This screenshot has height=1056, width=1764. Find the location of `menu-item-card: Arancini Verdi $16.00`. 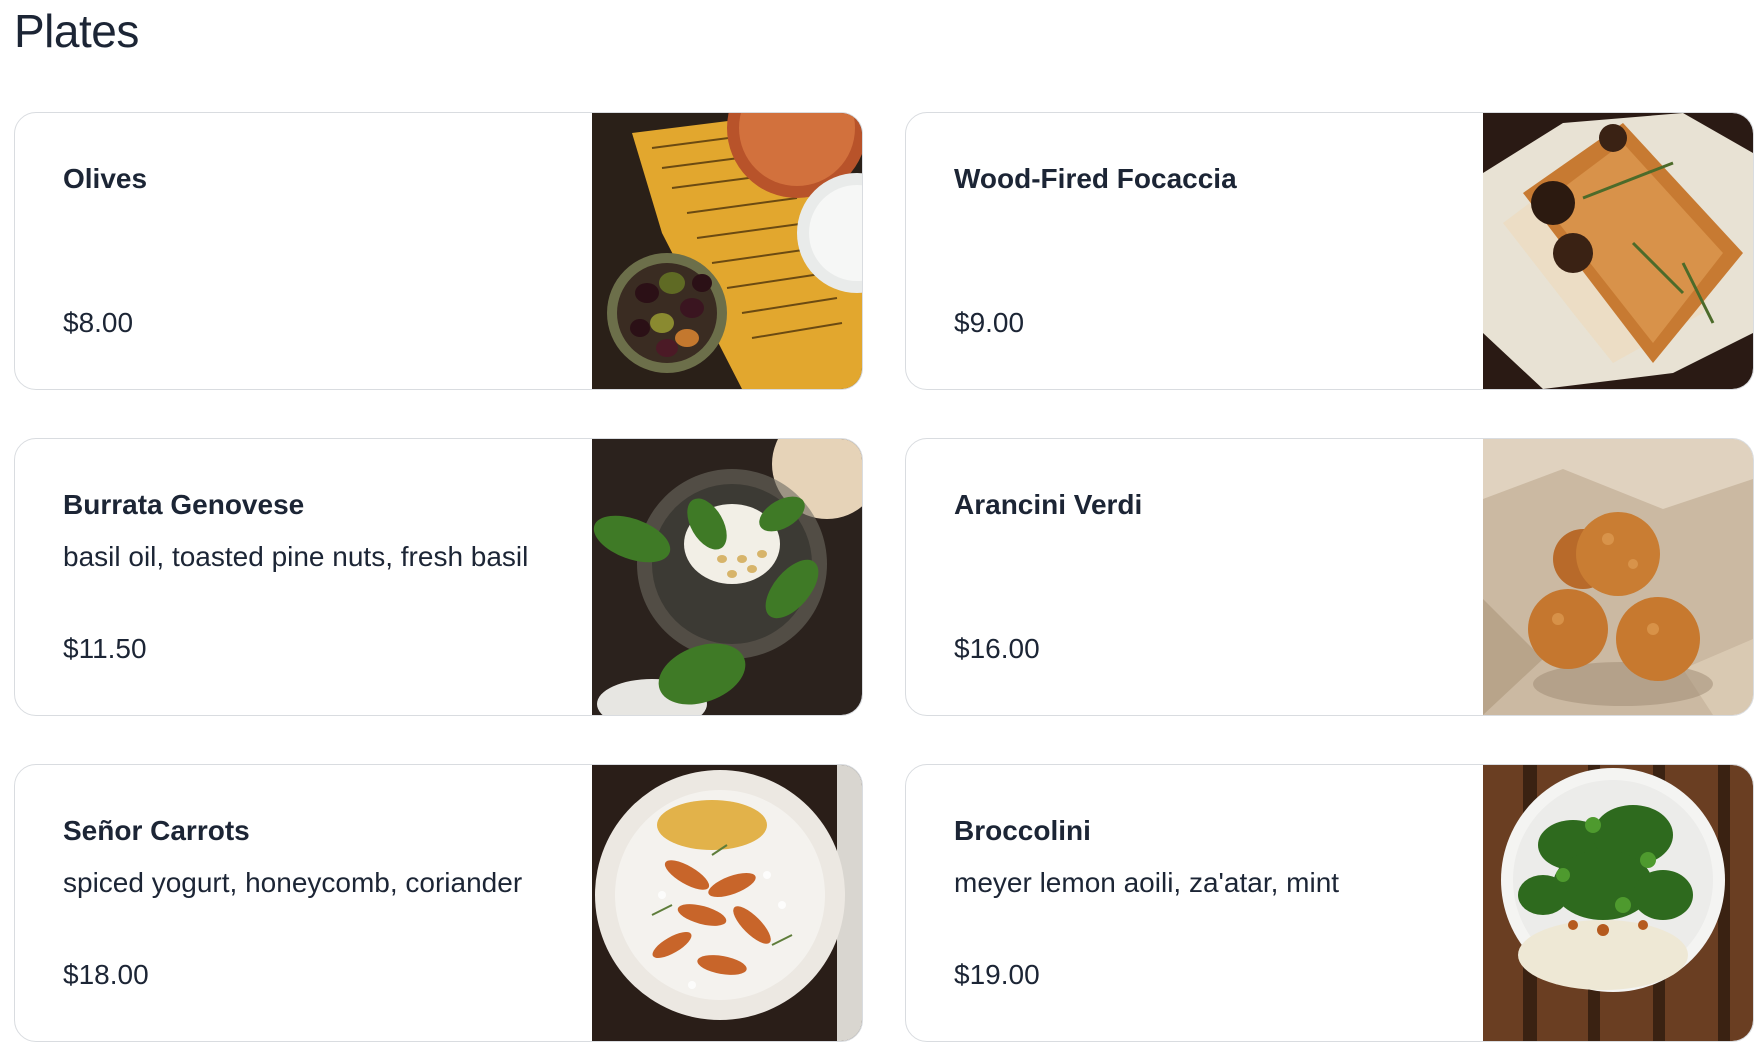

menu-item-card: Arancini Verdi $16.00 is located at coordinates (1329, 577).